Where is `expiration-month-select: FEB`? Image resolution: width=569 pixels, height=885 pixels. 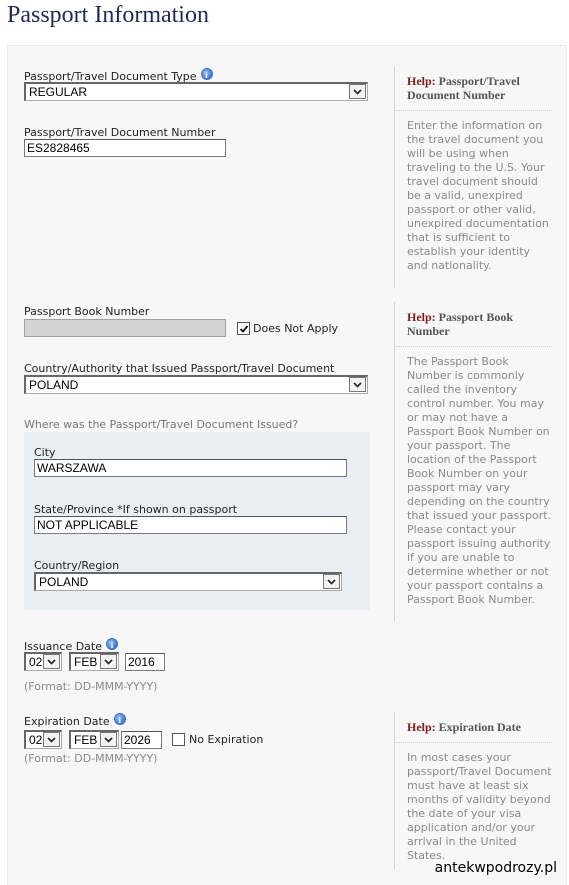
expiration-month-select: FEB is located at coordinates (94, 739).